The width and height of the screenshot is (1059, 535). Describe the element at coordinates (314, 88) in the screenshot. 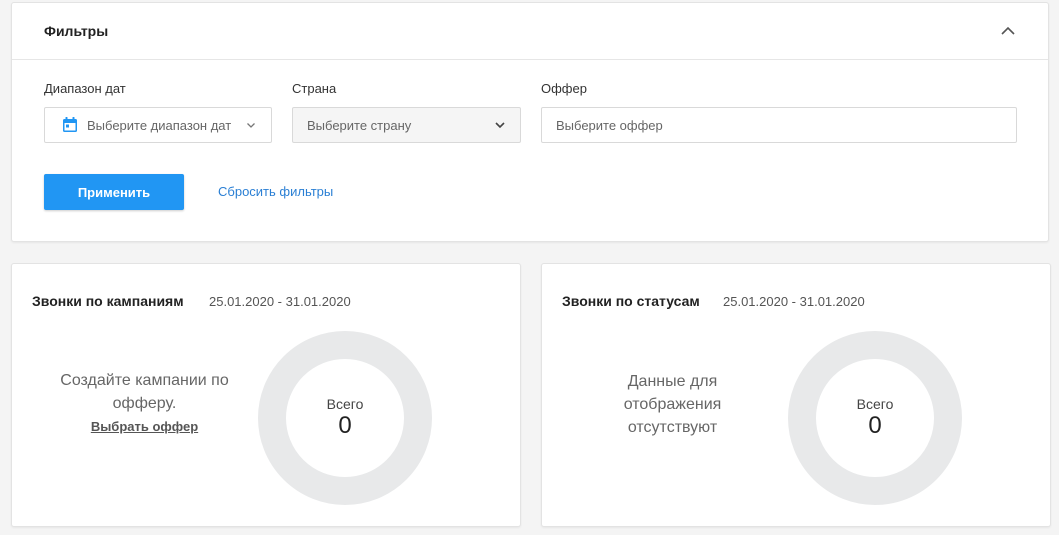

I see `country-label: Страна` at that location.